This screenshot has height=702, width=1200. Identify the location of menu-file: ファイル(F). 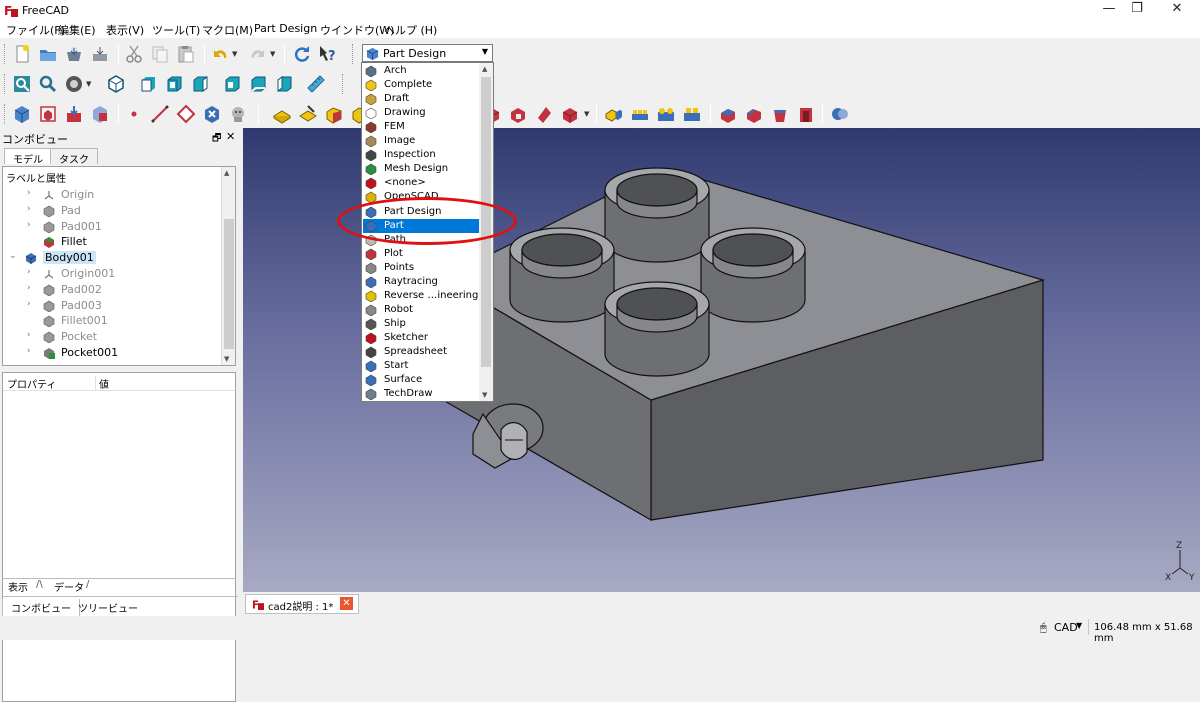
(35, 30).